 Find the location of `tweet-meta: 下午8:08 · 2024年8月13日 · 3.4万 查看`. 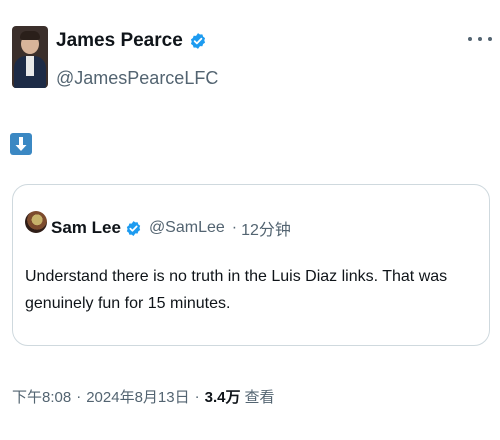

tweet-meta: 下午8:08 · 2024年8月13日 · 3.4万 查看 is located at coordinates (143, 396).